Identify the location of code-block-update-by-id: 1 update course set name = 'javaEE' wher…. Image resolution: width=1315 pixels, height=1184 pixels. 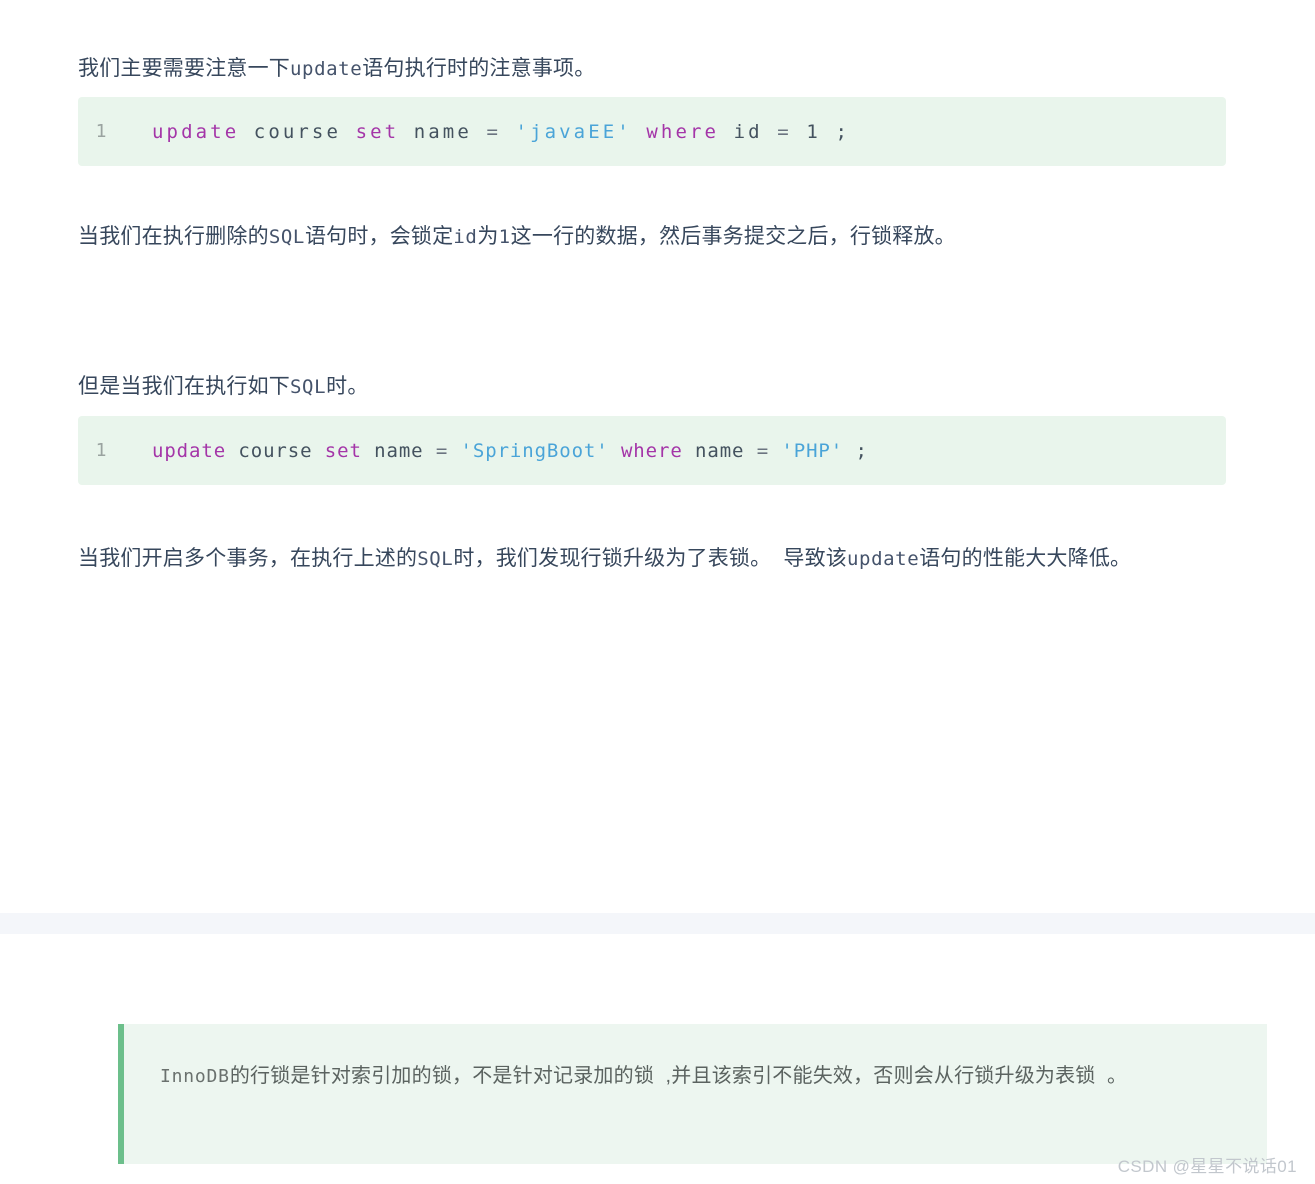
(652, 131).